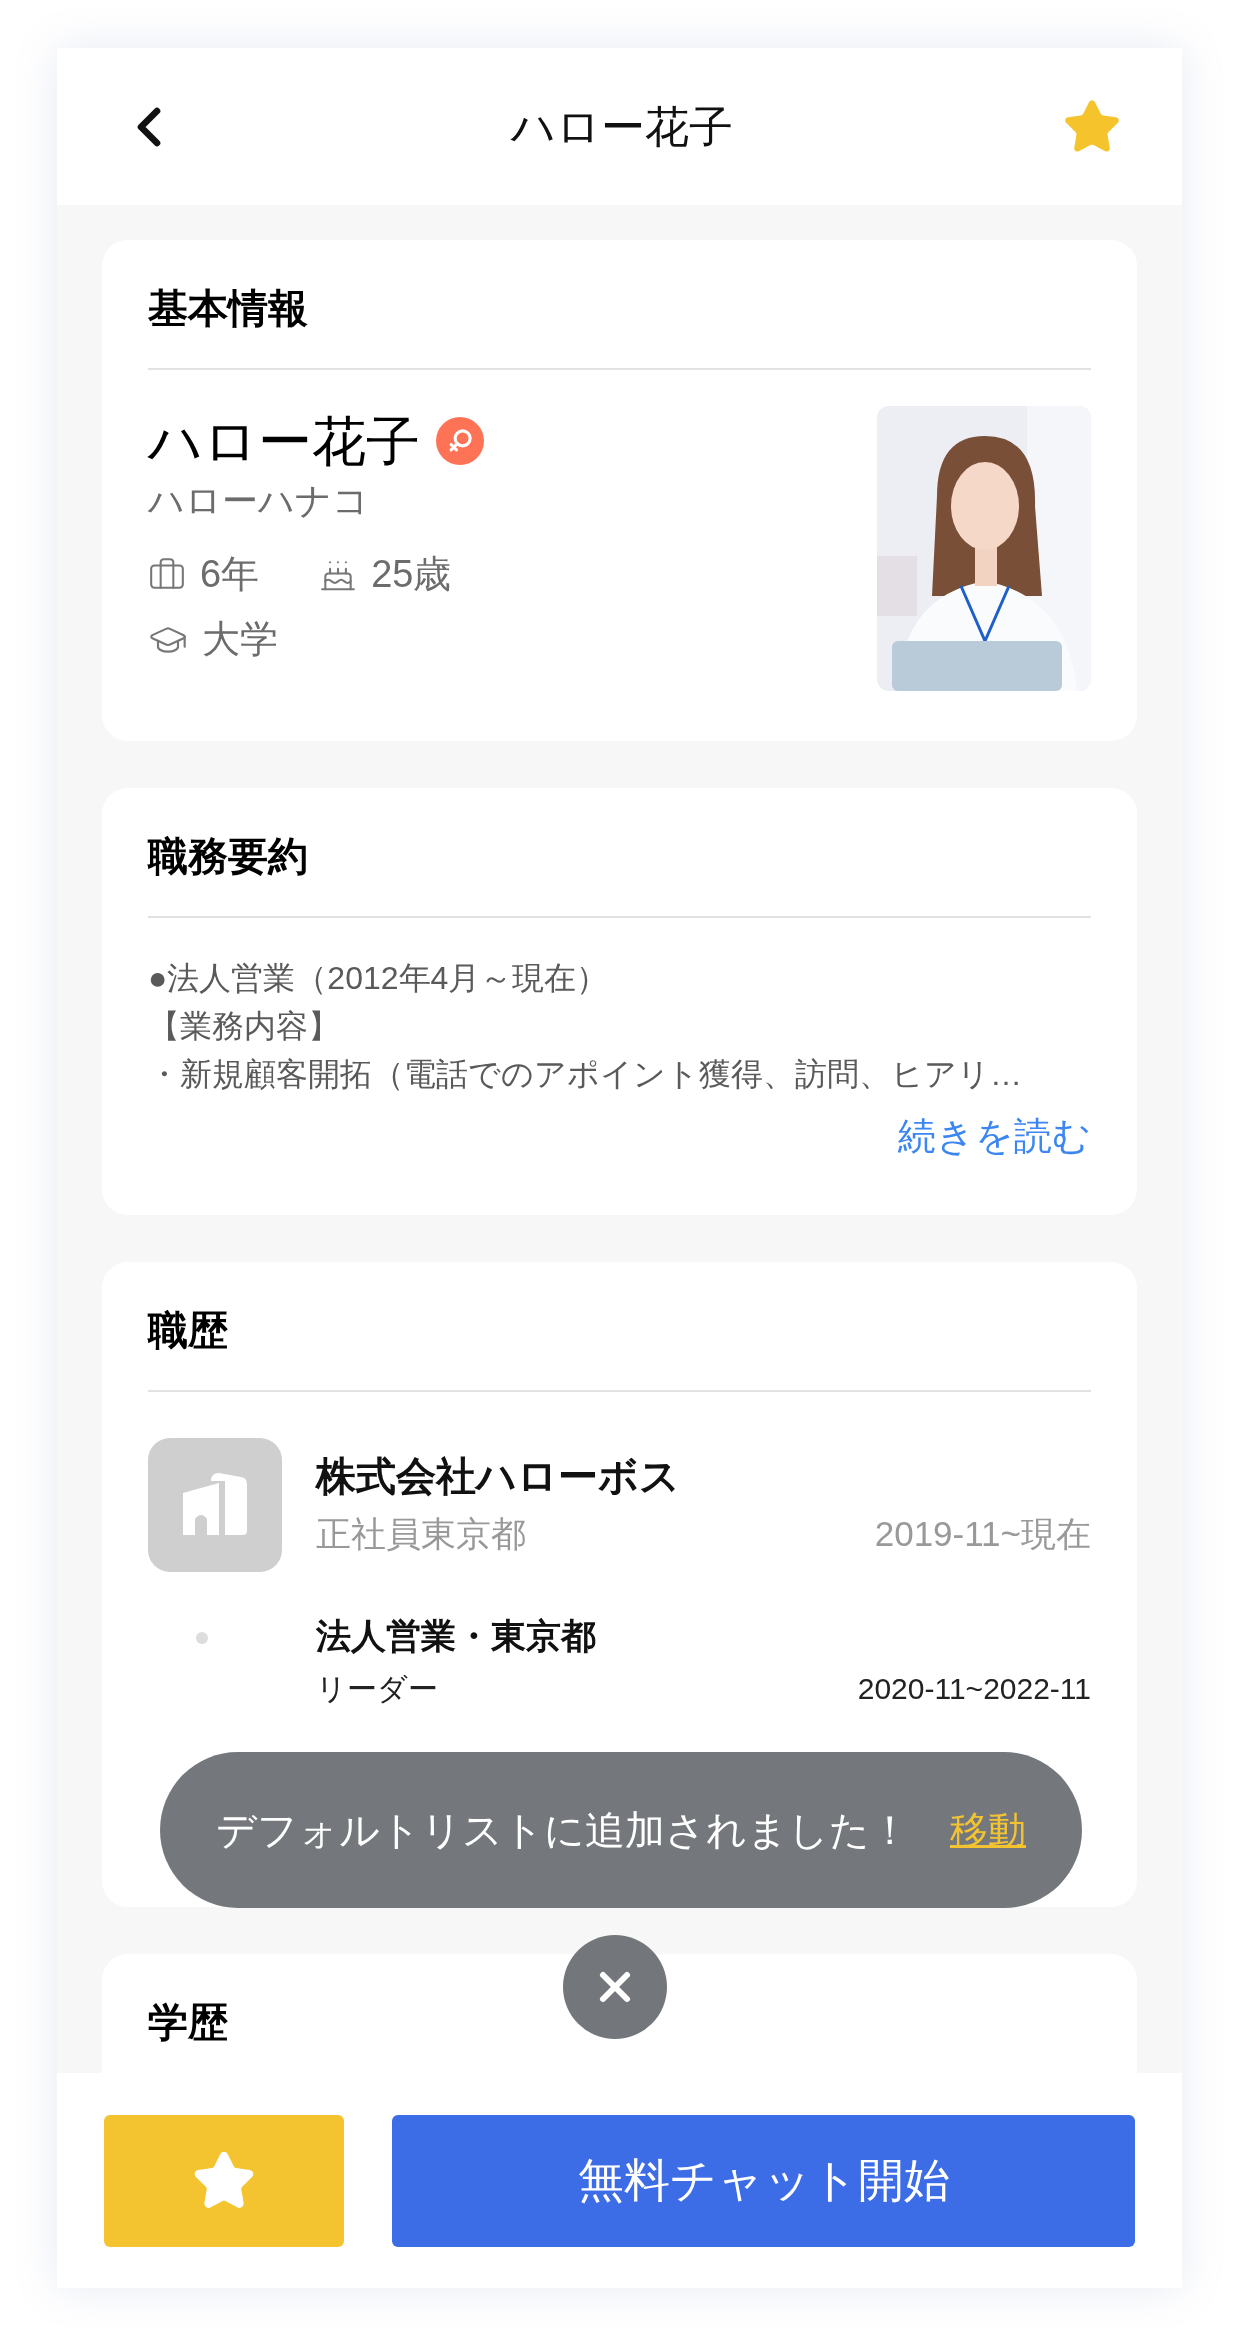 The width and height of the screenshot is (1238, 2349). I want to click on position-title: 法人営業・東京都, so click(456, 1636).